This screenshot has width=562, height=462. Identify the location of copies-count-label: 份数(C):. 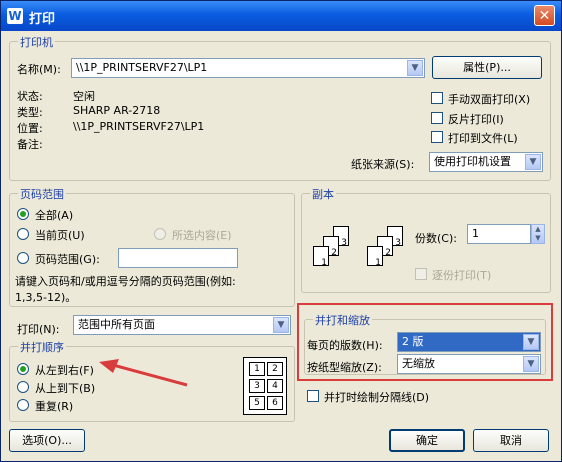
(436, 238).